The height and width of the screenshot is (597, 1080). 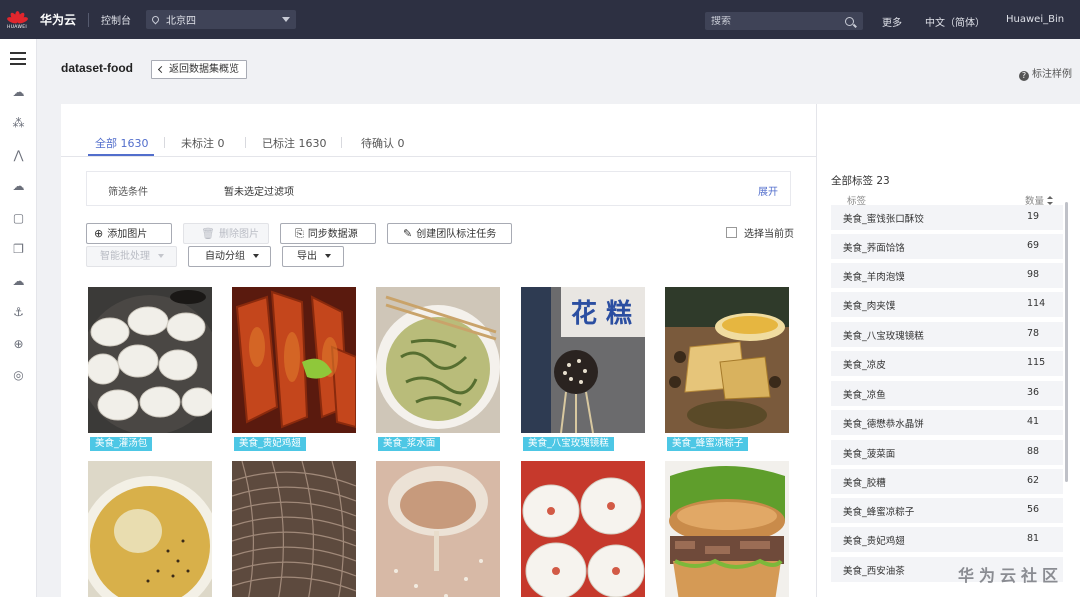 I want to click on all-labels-title: 全部标签, so click(x=852, y=181).